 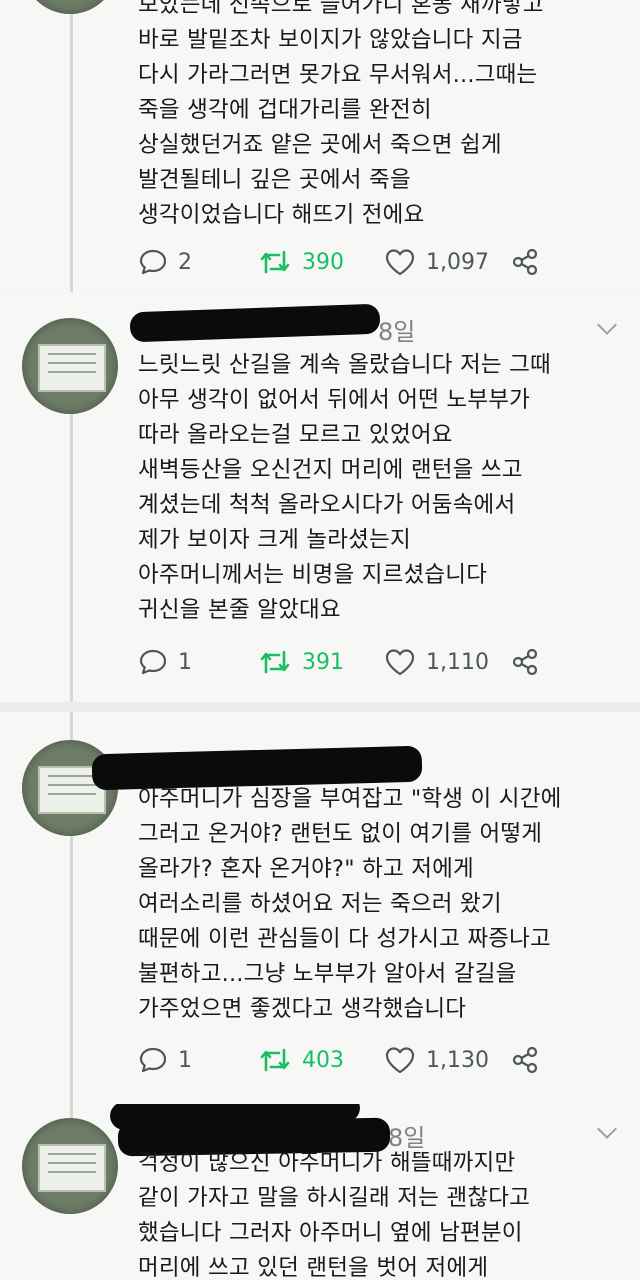 What do you see at coordinates (457, 262) in the screenshot?
I see `like-count: 1,097` at bounding box center [457, 262].